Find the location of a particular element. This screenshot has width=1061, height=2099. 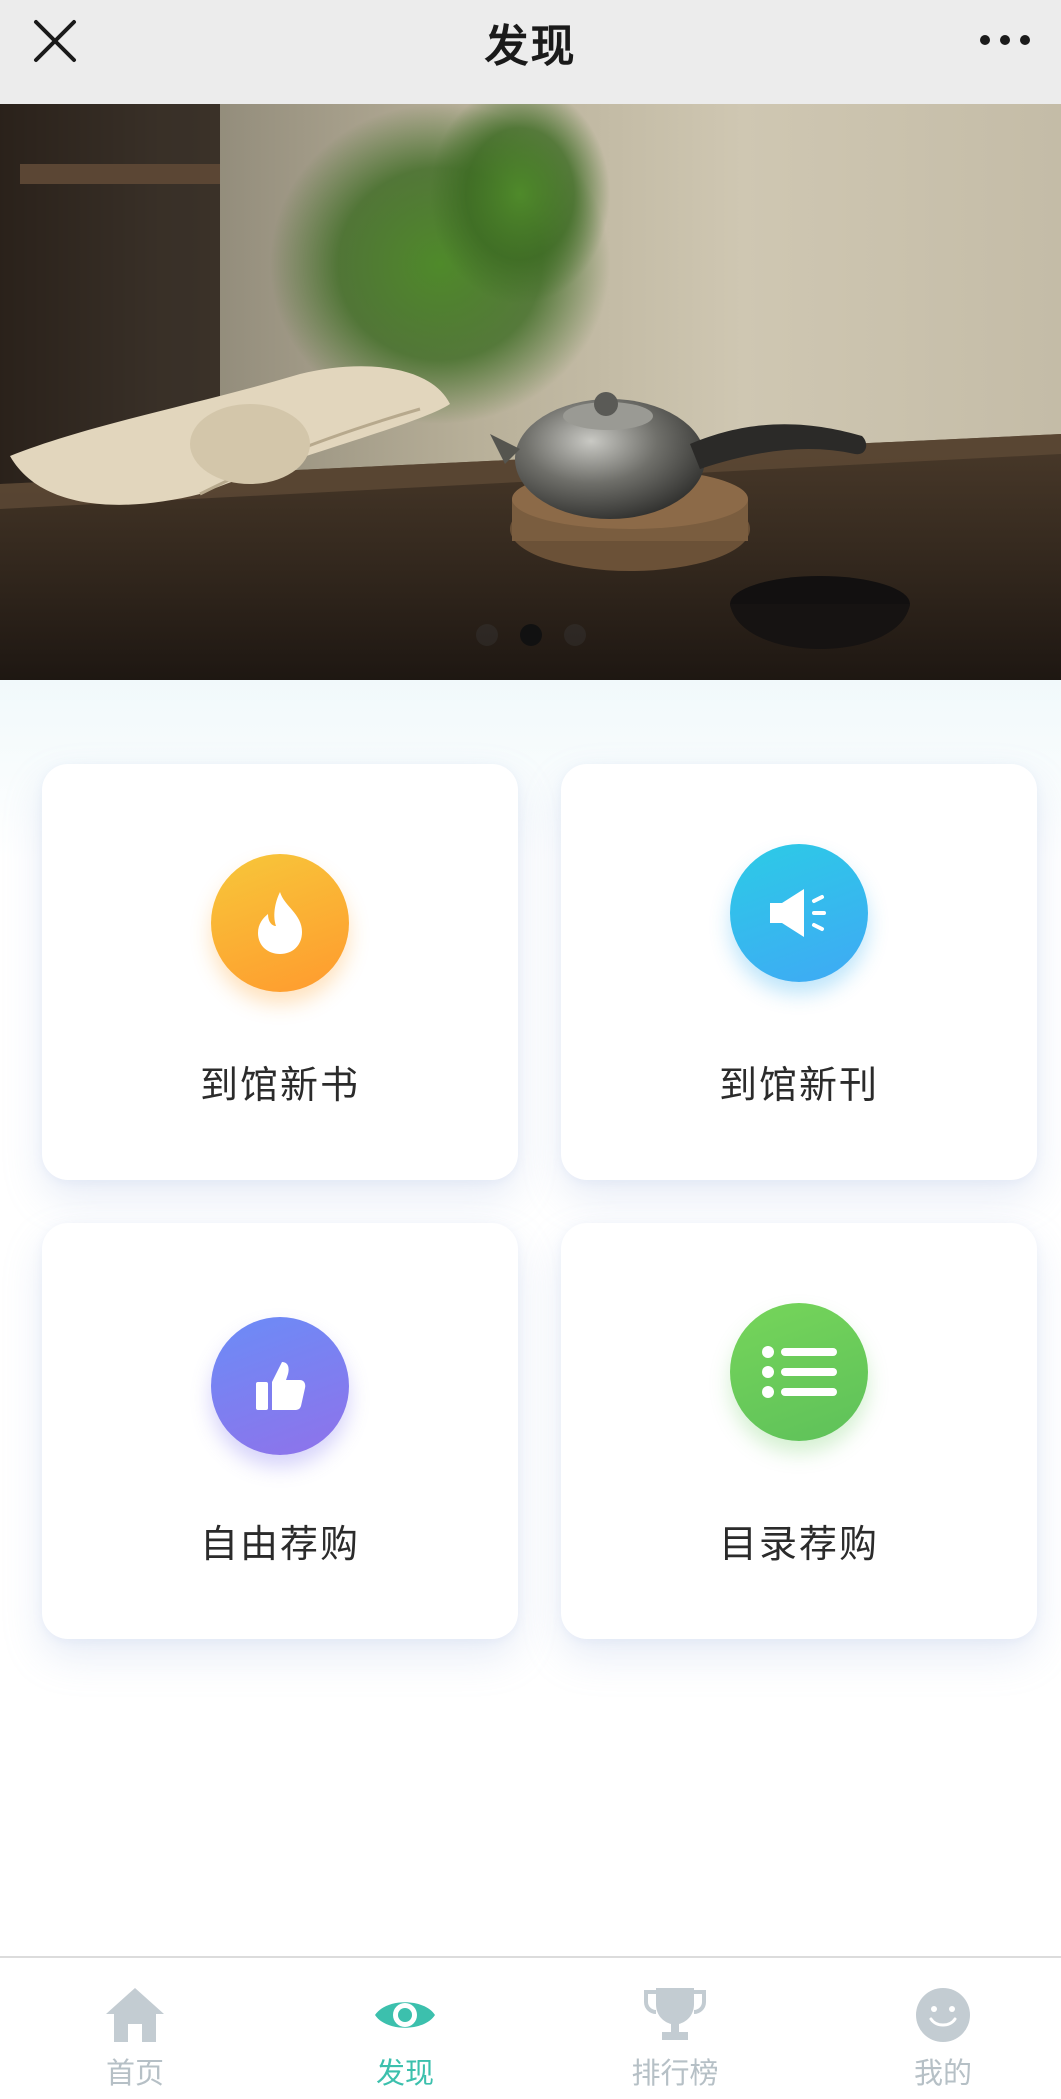

tab-label: 首页 is located at coordinates (134, 2073).